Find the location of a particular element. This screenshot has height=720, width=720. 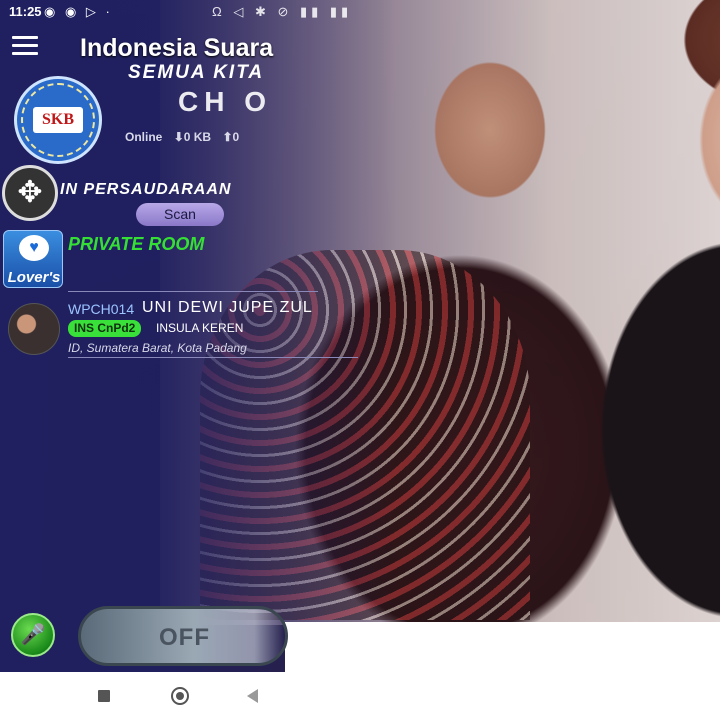

user-badge: INS CnPd2 is located at coordinates (105, 328).